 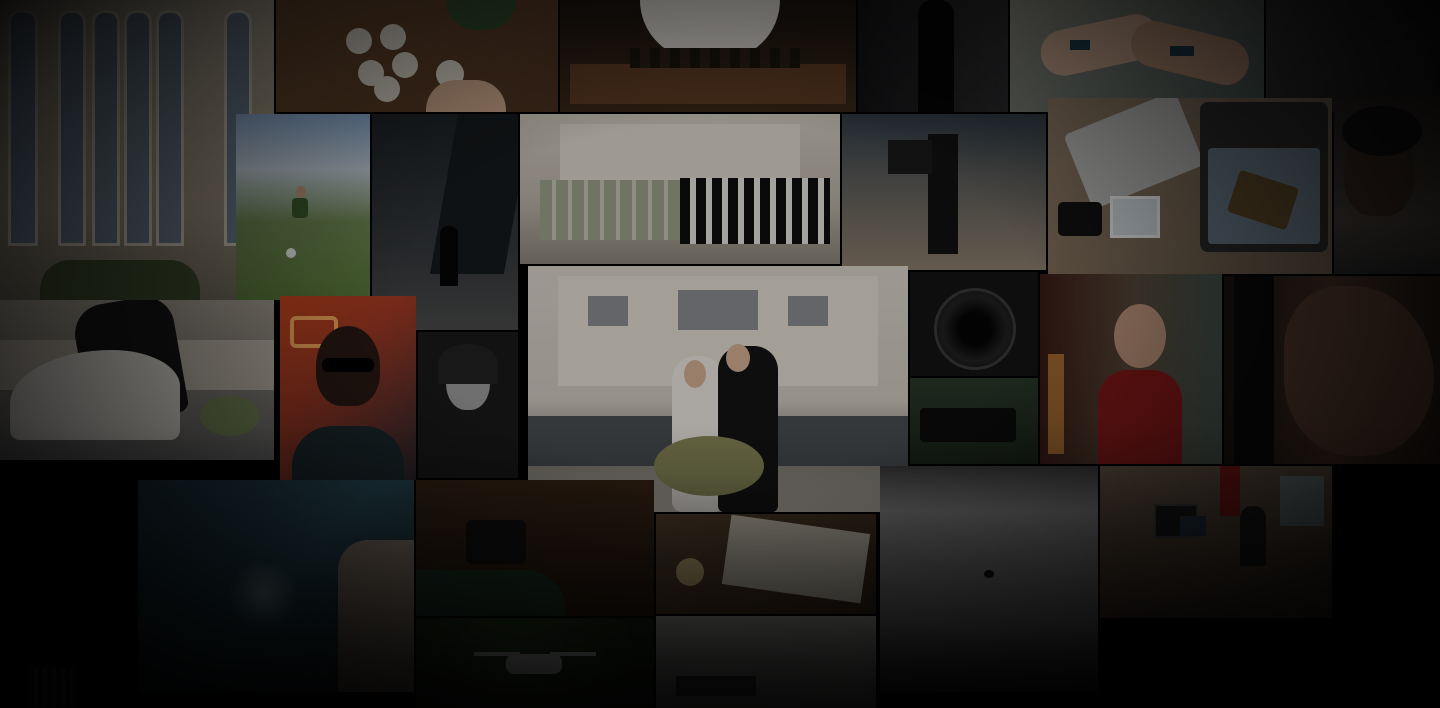 I want to click on photo-camera-operator-legs, so click(x=944, y=192).